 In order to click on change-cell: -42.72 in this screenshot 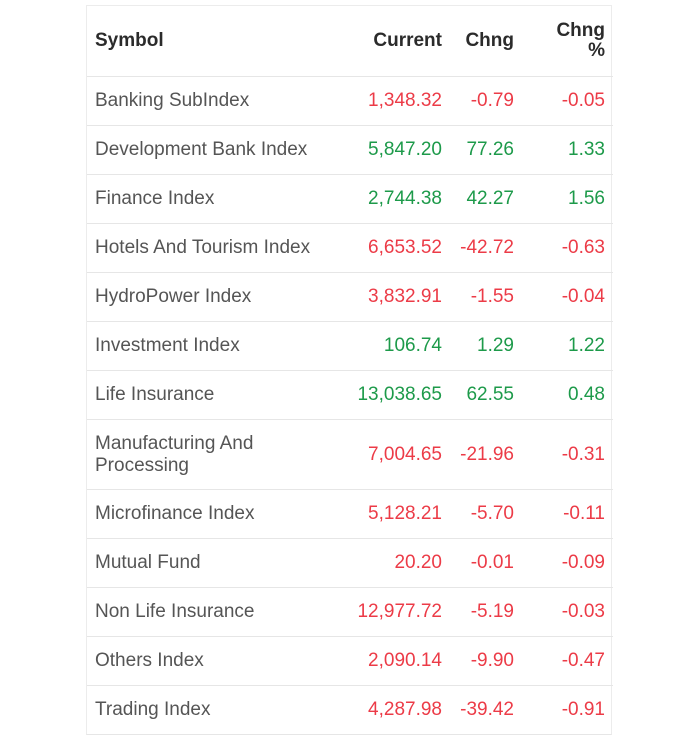, I will do `click(486, 248)`.